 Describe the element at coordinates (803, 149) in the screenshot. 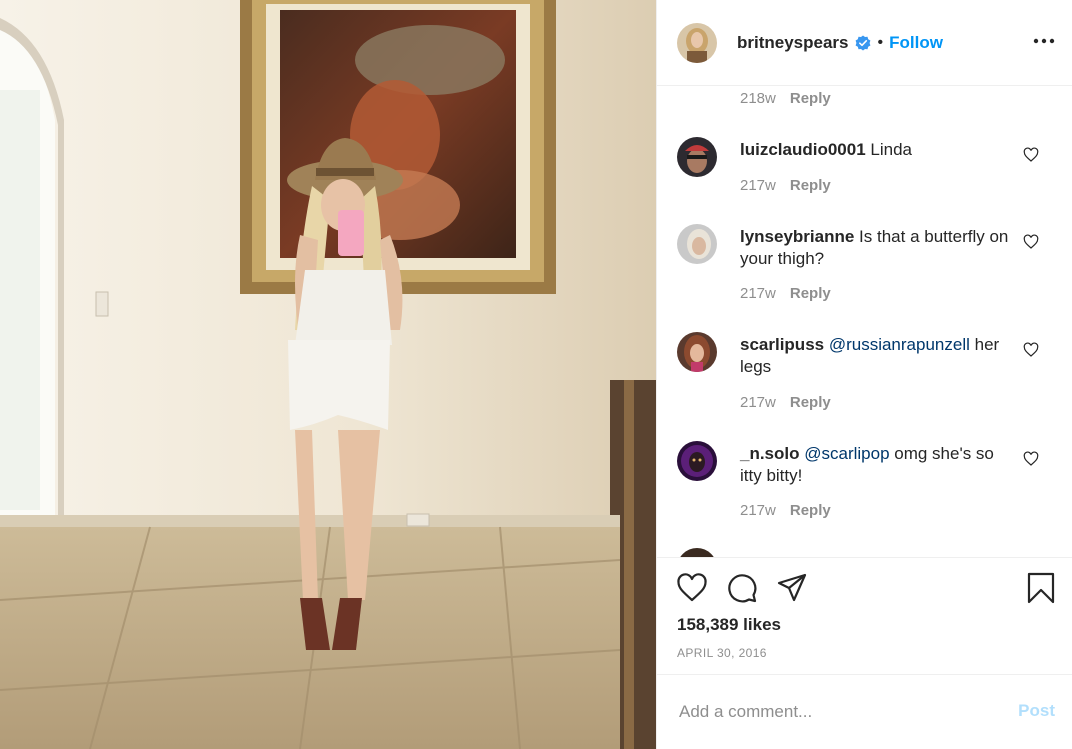

I see `commenter-username: luizclaudio0001` at that location.